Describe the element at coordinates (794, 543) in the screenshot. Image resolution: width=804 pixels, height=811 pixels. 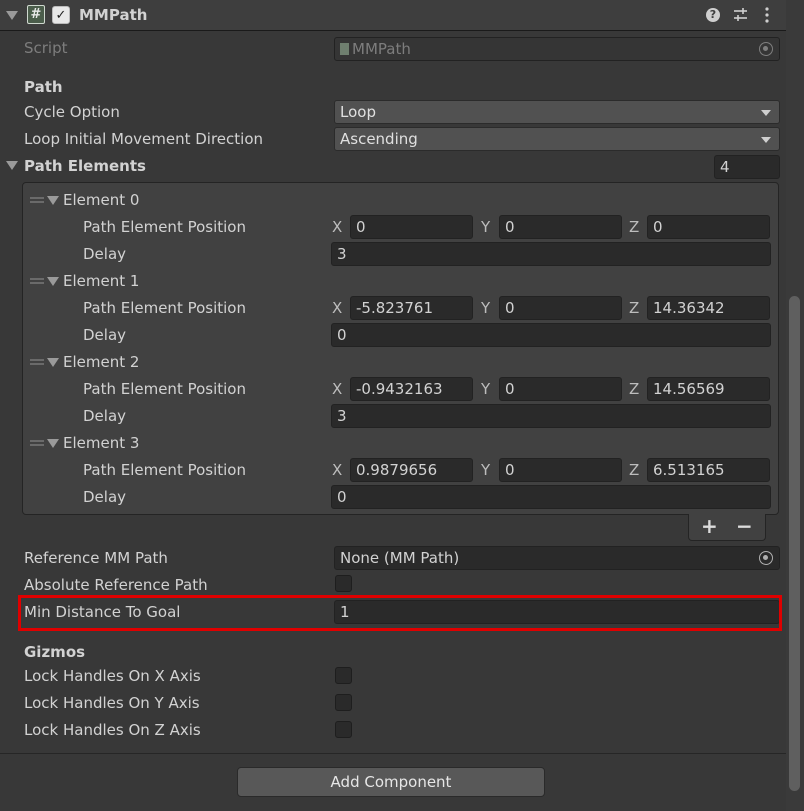
I see `scrollbar-thumb` at that location.